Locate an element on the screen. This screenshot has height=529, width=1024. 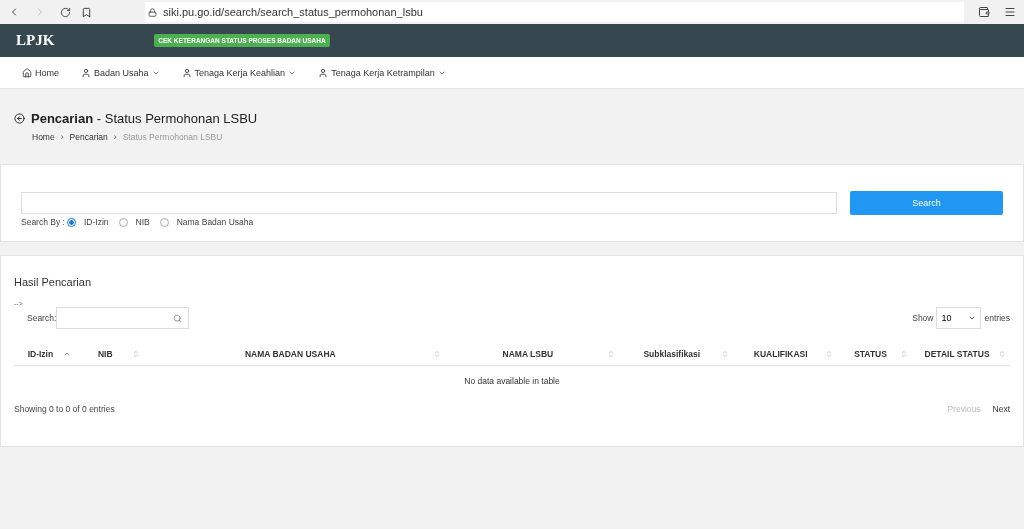
column-header: NAMA LSBU is located at coordinates (527, 354).